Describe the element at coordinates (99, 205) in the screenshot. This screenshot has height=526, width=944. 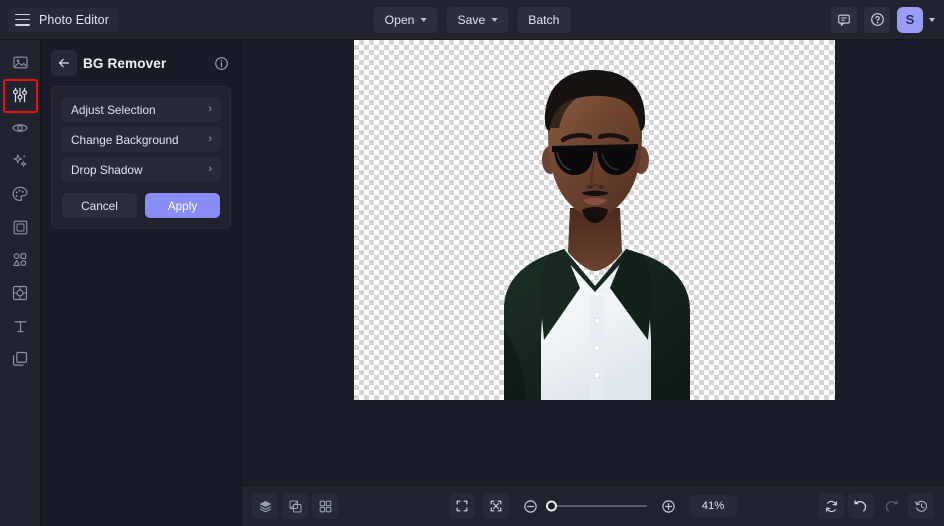
I see `cancel-button: Cancel` at that location.